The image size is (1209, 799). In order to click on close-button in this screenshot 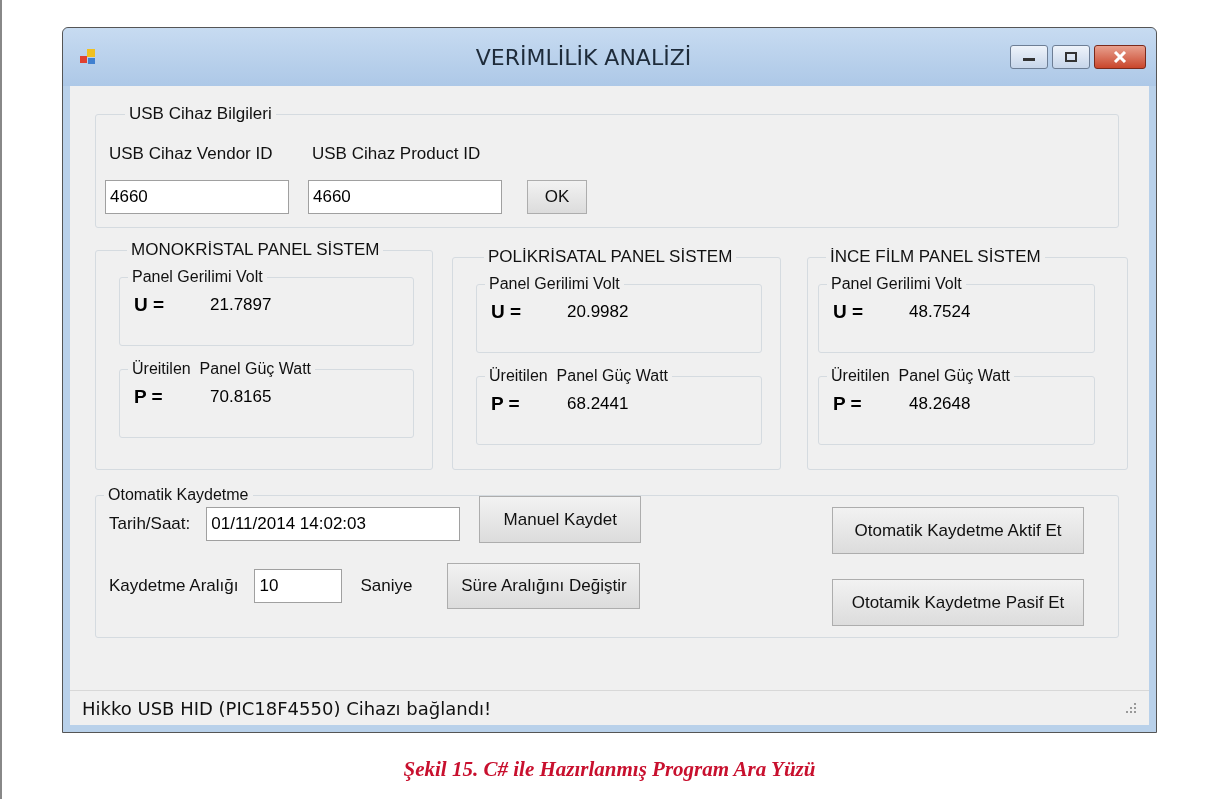, I will do `click(1120, 57)`.